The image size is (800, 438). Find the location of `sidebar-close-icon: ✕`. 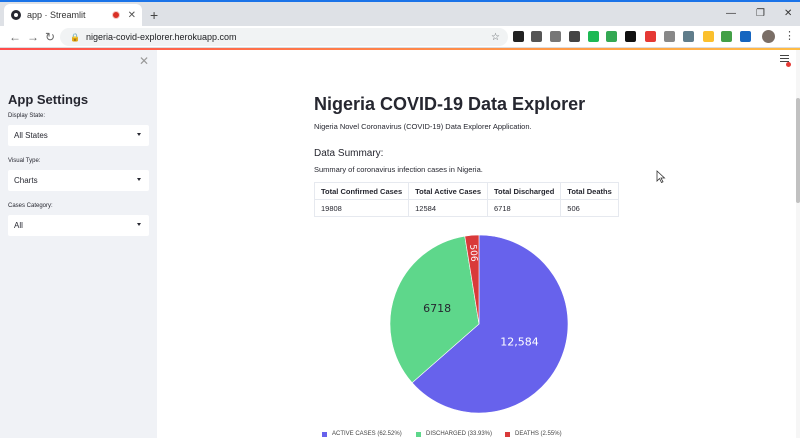

sidebar-close-icon: ✕ is located at coordinates (144, 61).